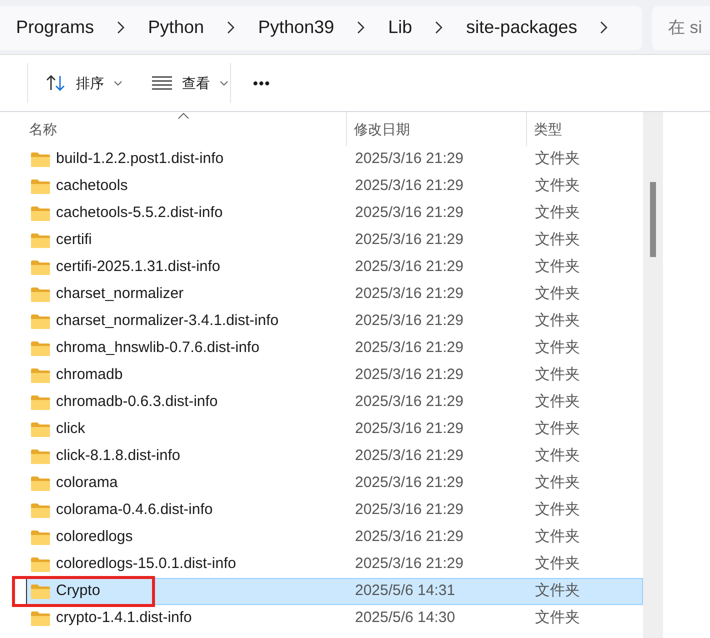  I want to click on file-row: chroma_hnswlib-0.7.6.dist-info 2025/3/16 21:29 文件夹, so click(334, 348).